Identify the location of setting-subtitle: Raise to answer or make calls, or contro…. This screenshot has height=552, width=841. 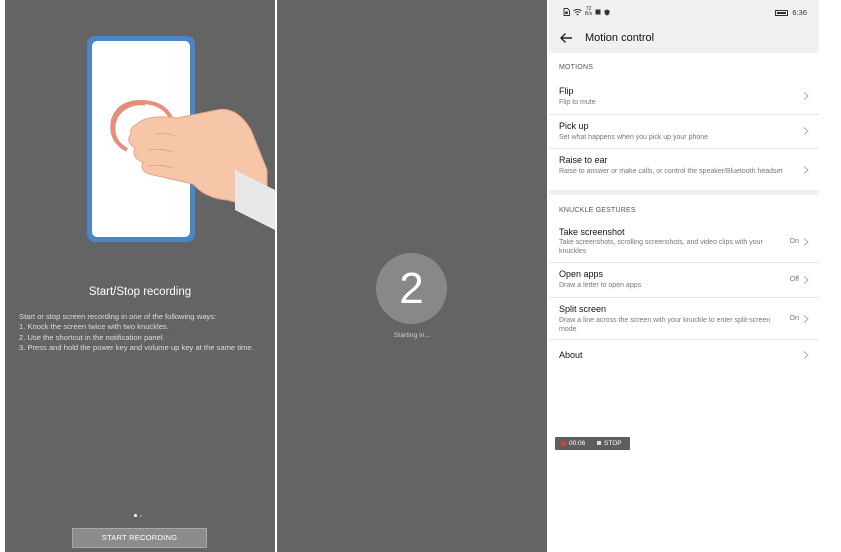
(671, 171).